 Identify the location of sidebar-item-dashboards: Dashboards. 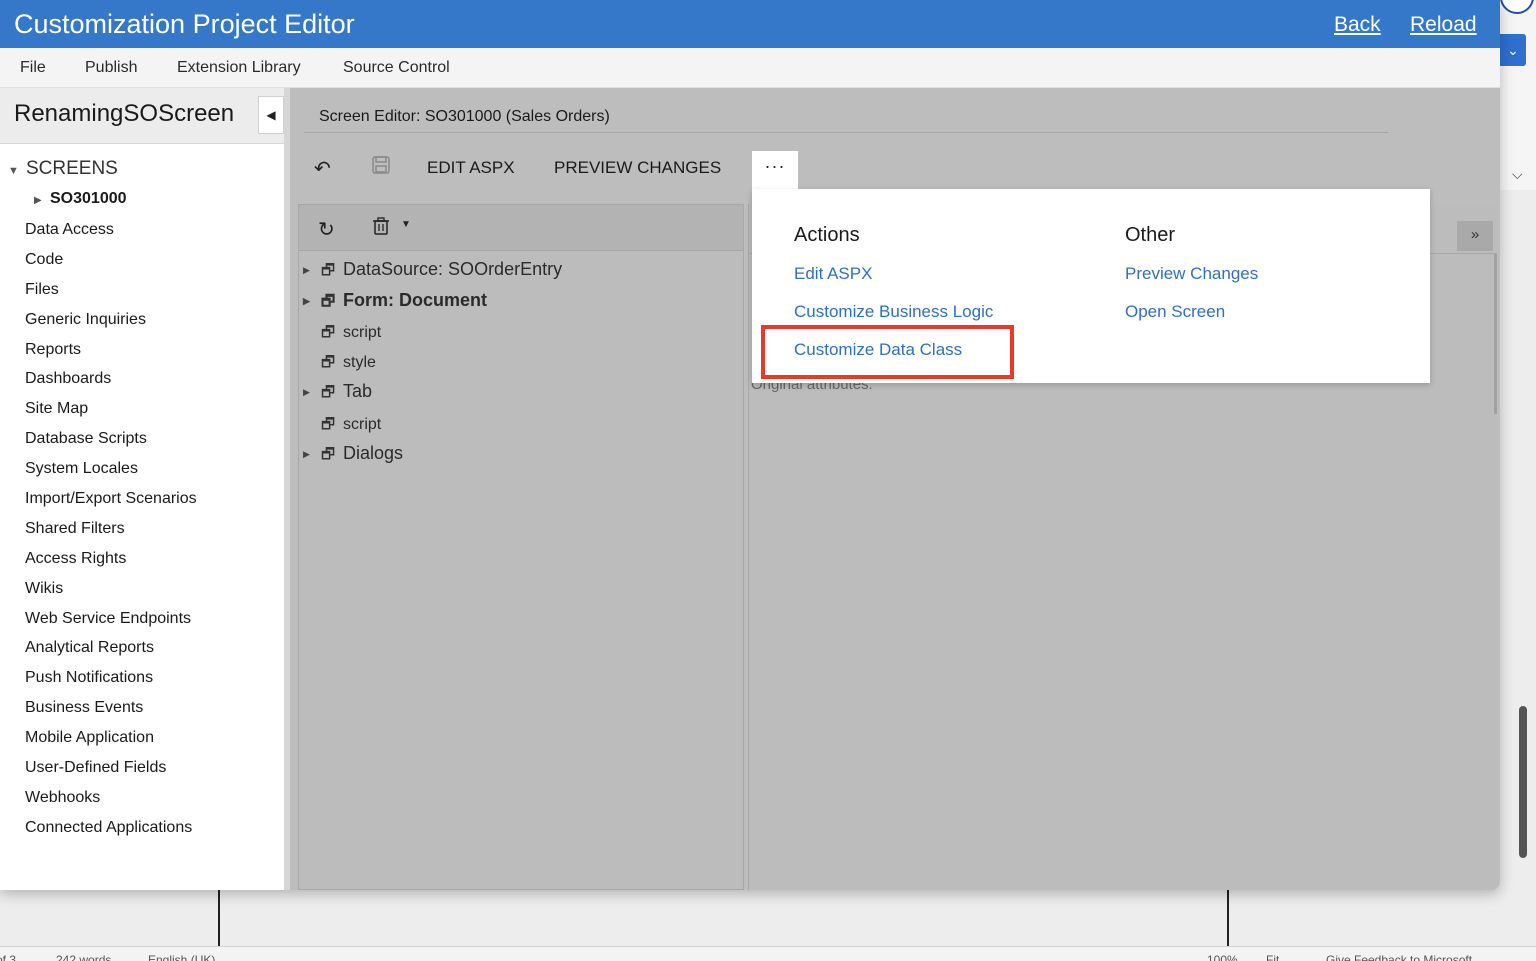
(111, 384).